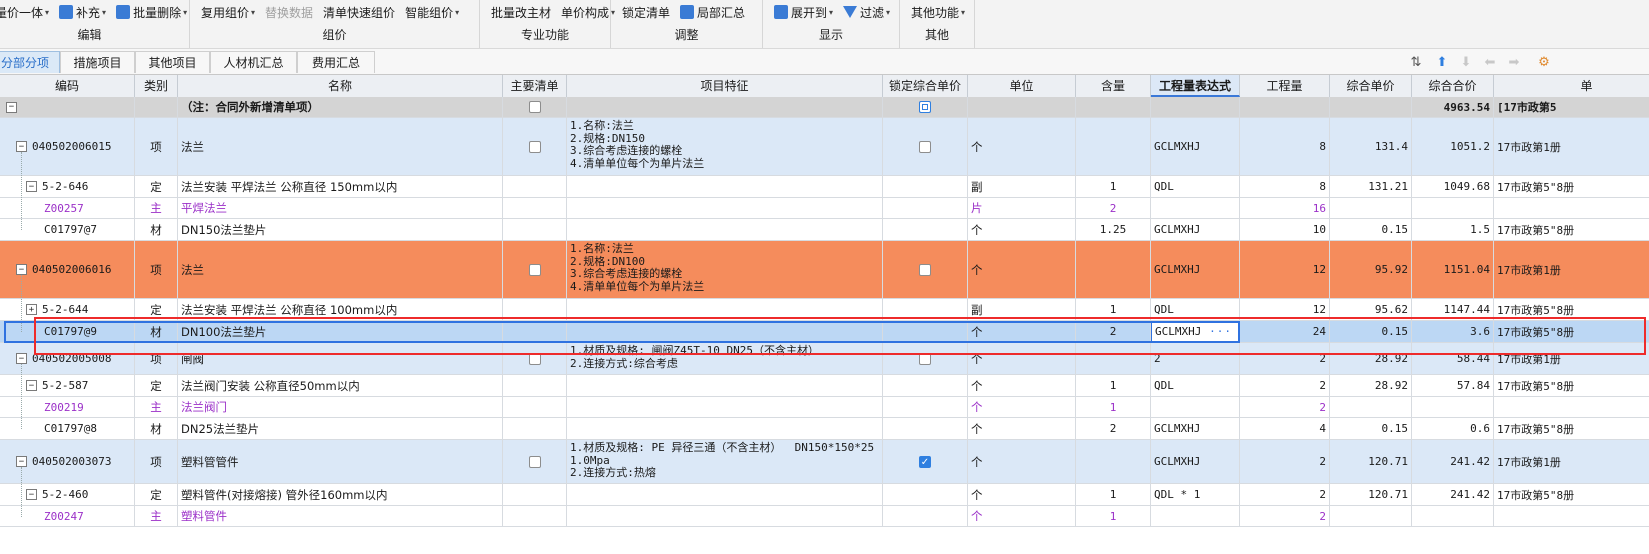 The height and width of the screenshot is (554, 1649). Describe the element at coordinates (1195, 461) in the screenshot. I see `cell-quantity-expression: GCLMXHJ` at that location.